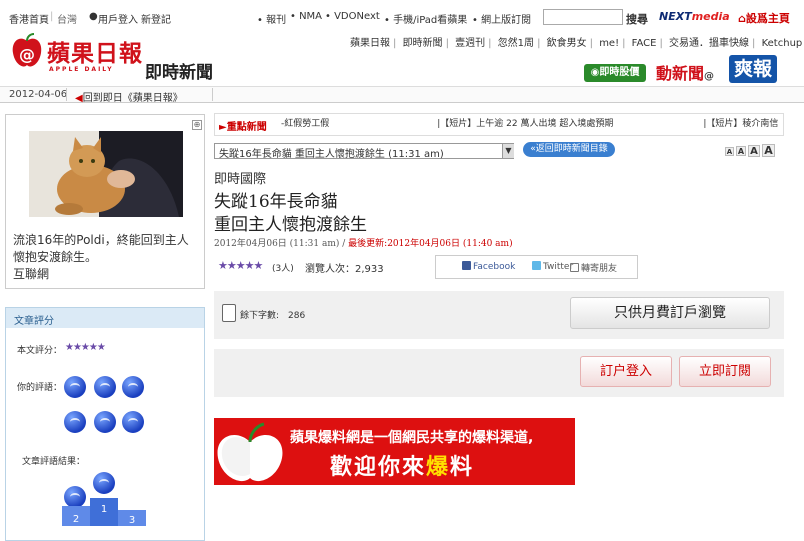 This screenshot has height=541, width=804. What do you see at coordinates (725, 371) in the screenshot?
I see `subscribe-now-button: 立即訂閱` at bounding box center [725, 371].